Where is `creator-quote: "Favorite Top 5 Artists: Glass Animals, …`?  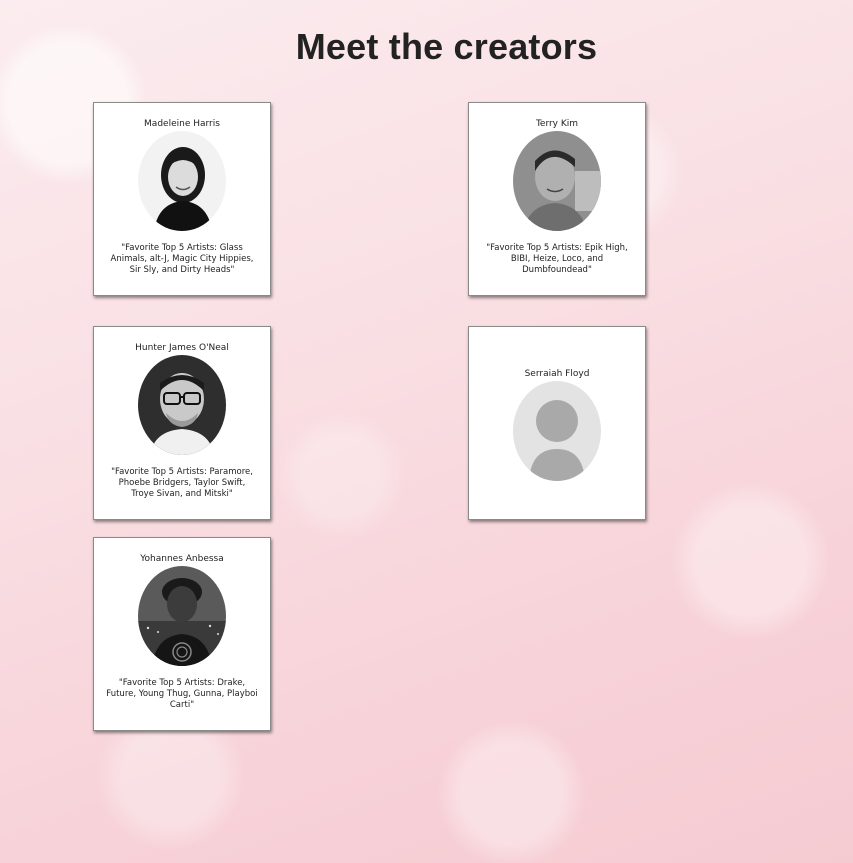 creator-quote: "Favorite Top 5 Artists: Glass Animals, … is located at coordinates (182, 259).